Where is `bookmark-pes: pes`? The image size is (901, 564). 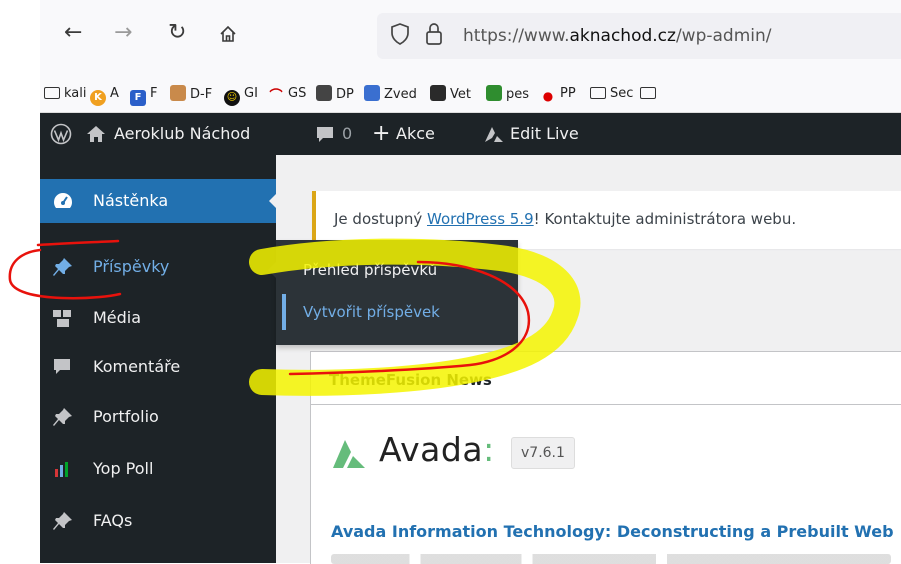
bookmark-pes: pes is located at coordinates (507, 94).